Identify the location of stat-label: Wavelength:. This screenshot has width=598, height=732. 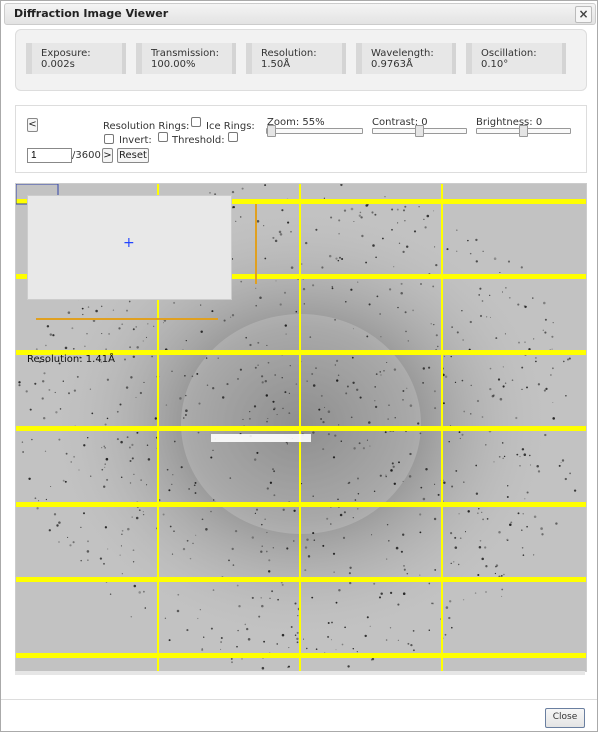
(402, 53).